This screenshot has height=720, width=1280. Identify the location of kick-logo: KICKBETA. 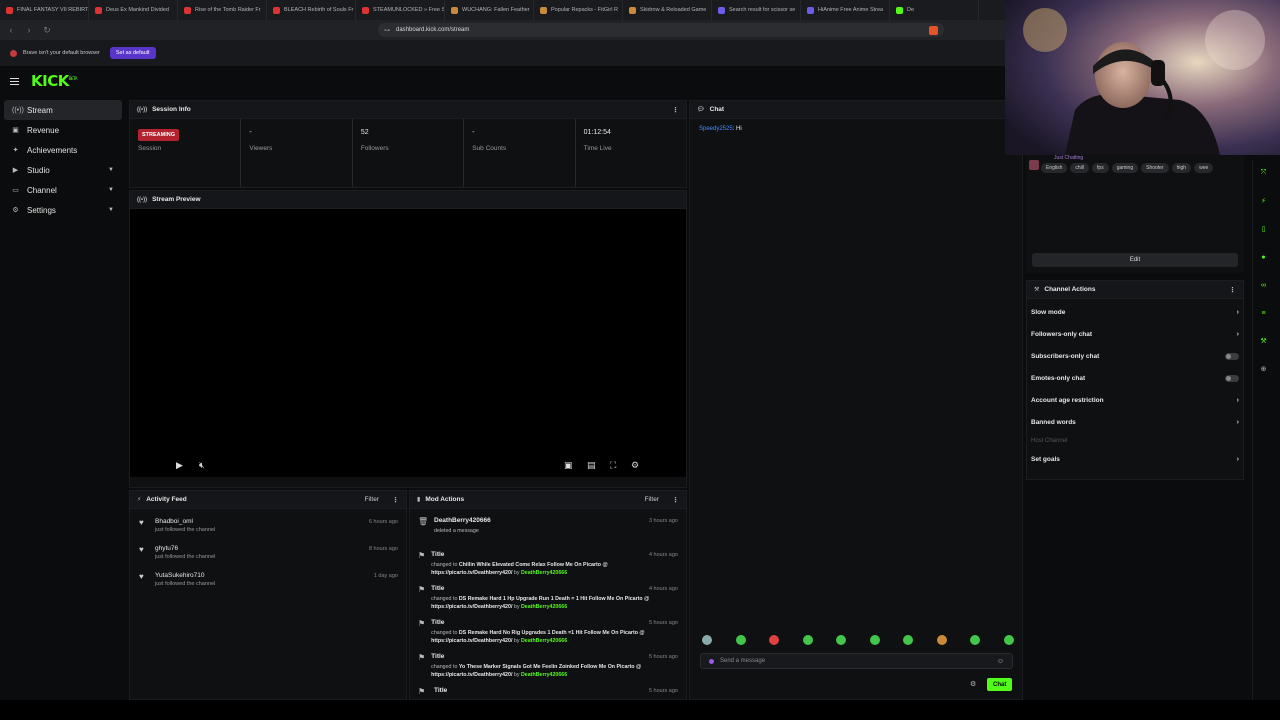
(54, 81).